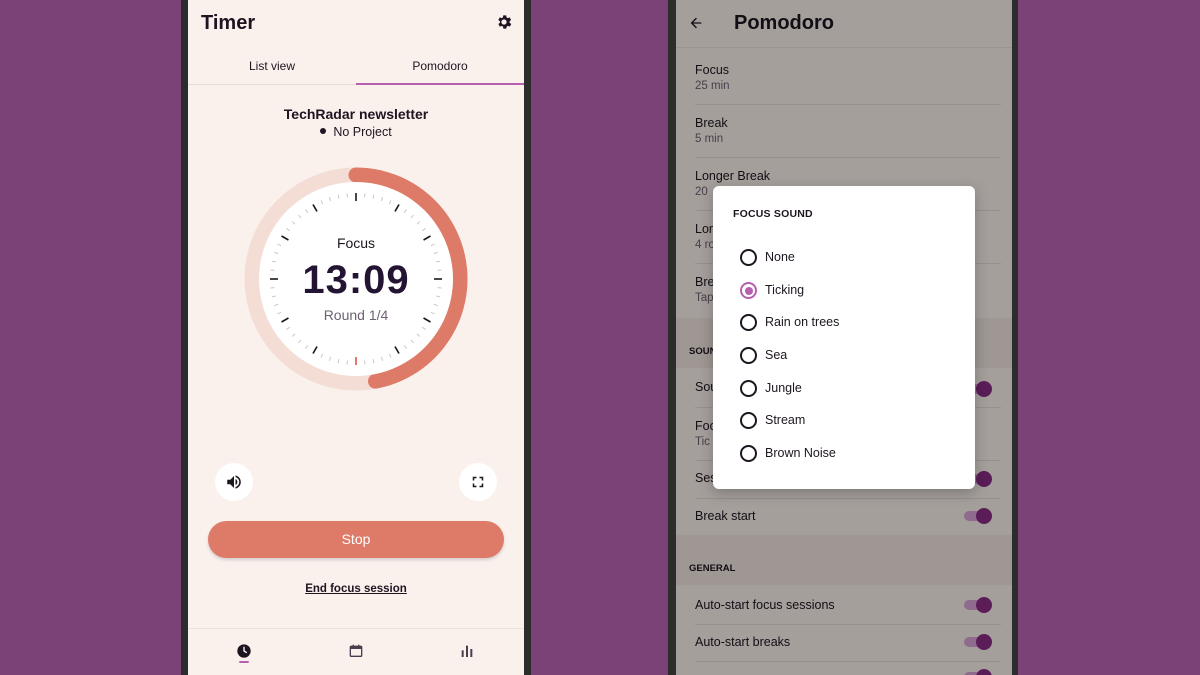 This screenshot has height=675, width=1200. I want to click on active-tab-indicator, so click(440, 84).